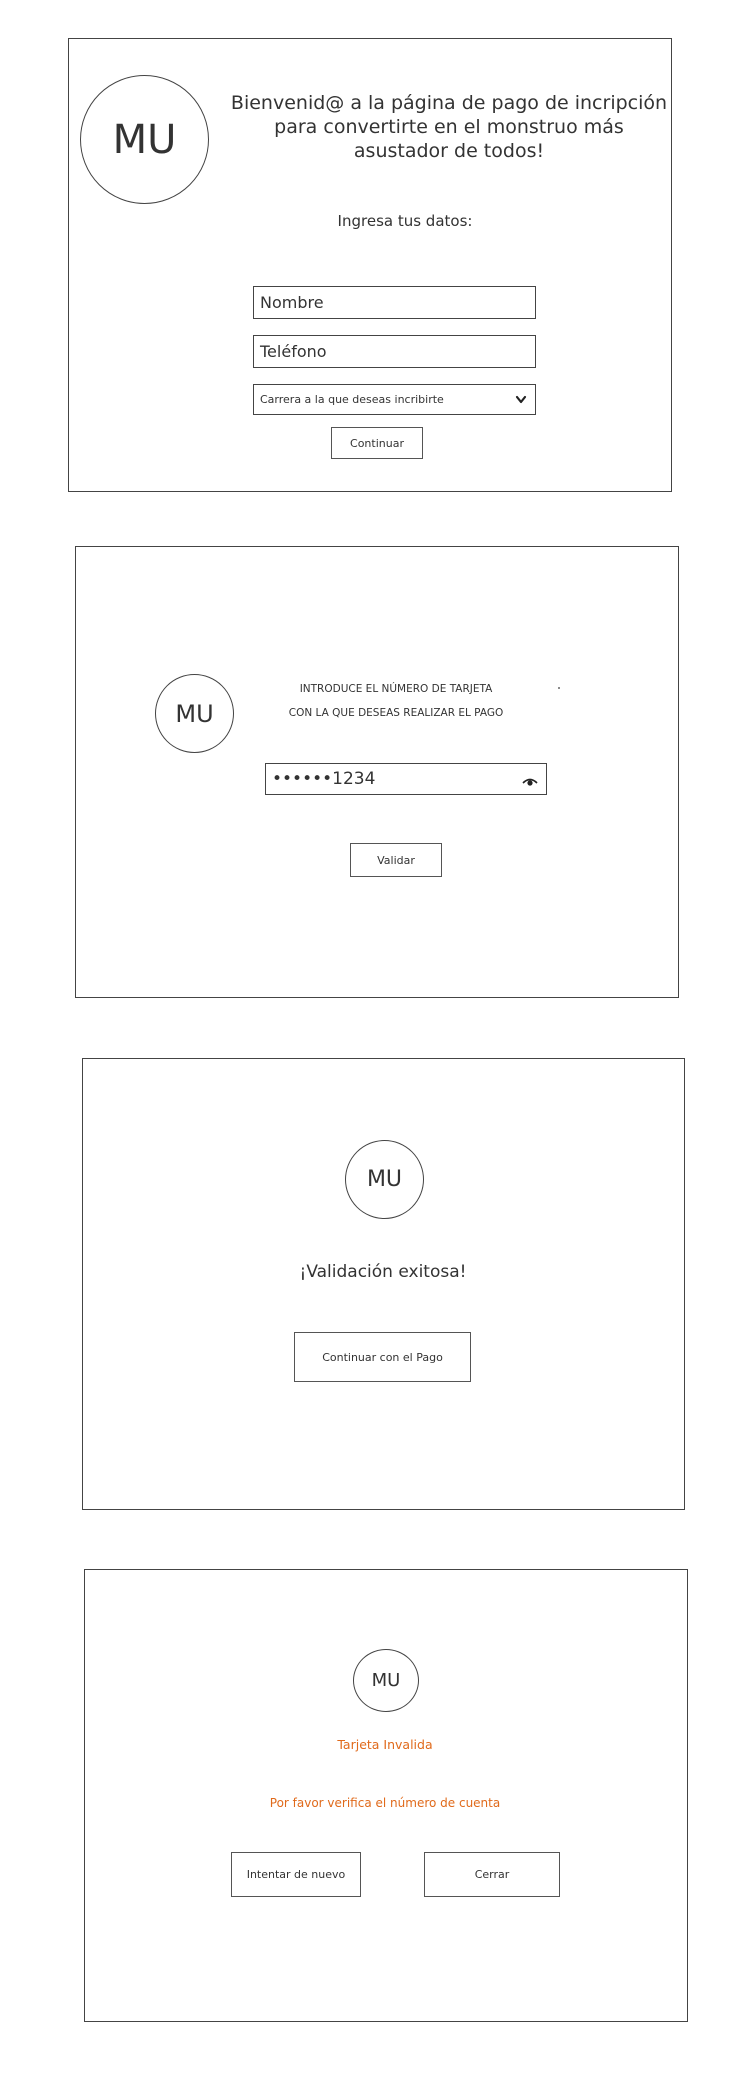  I want to click on validate-button: Validar, so click(396, 860).